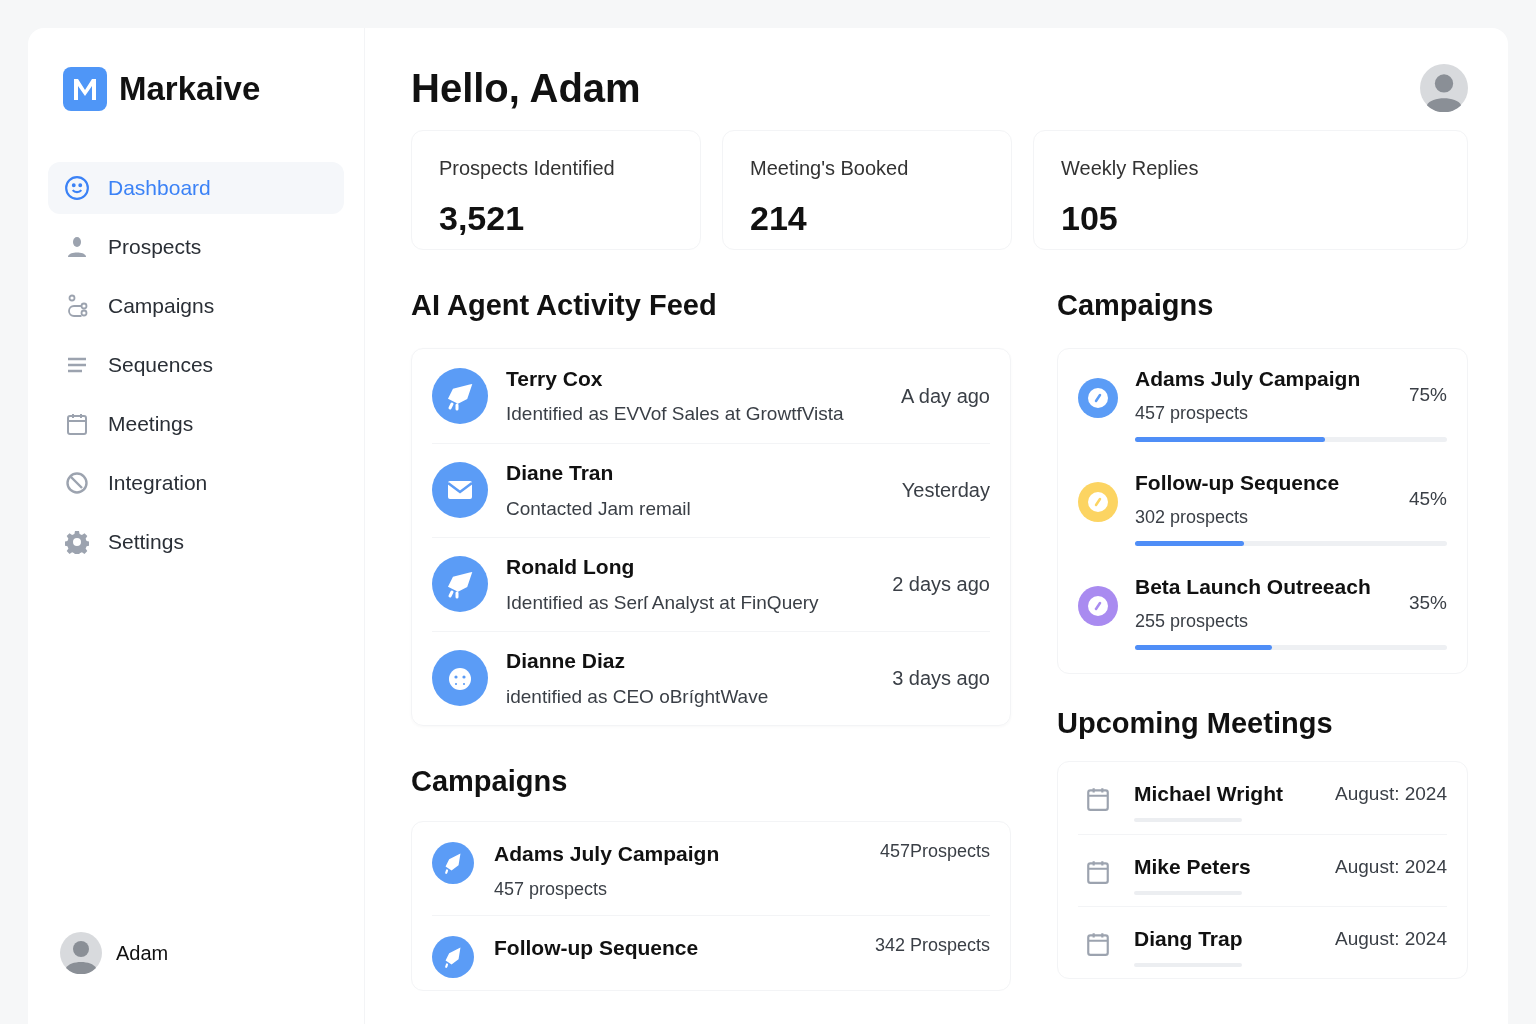  Describe the element at coordinates (1090, 218) in the screenshot. I see `stat-value: 105` at that location.